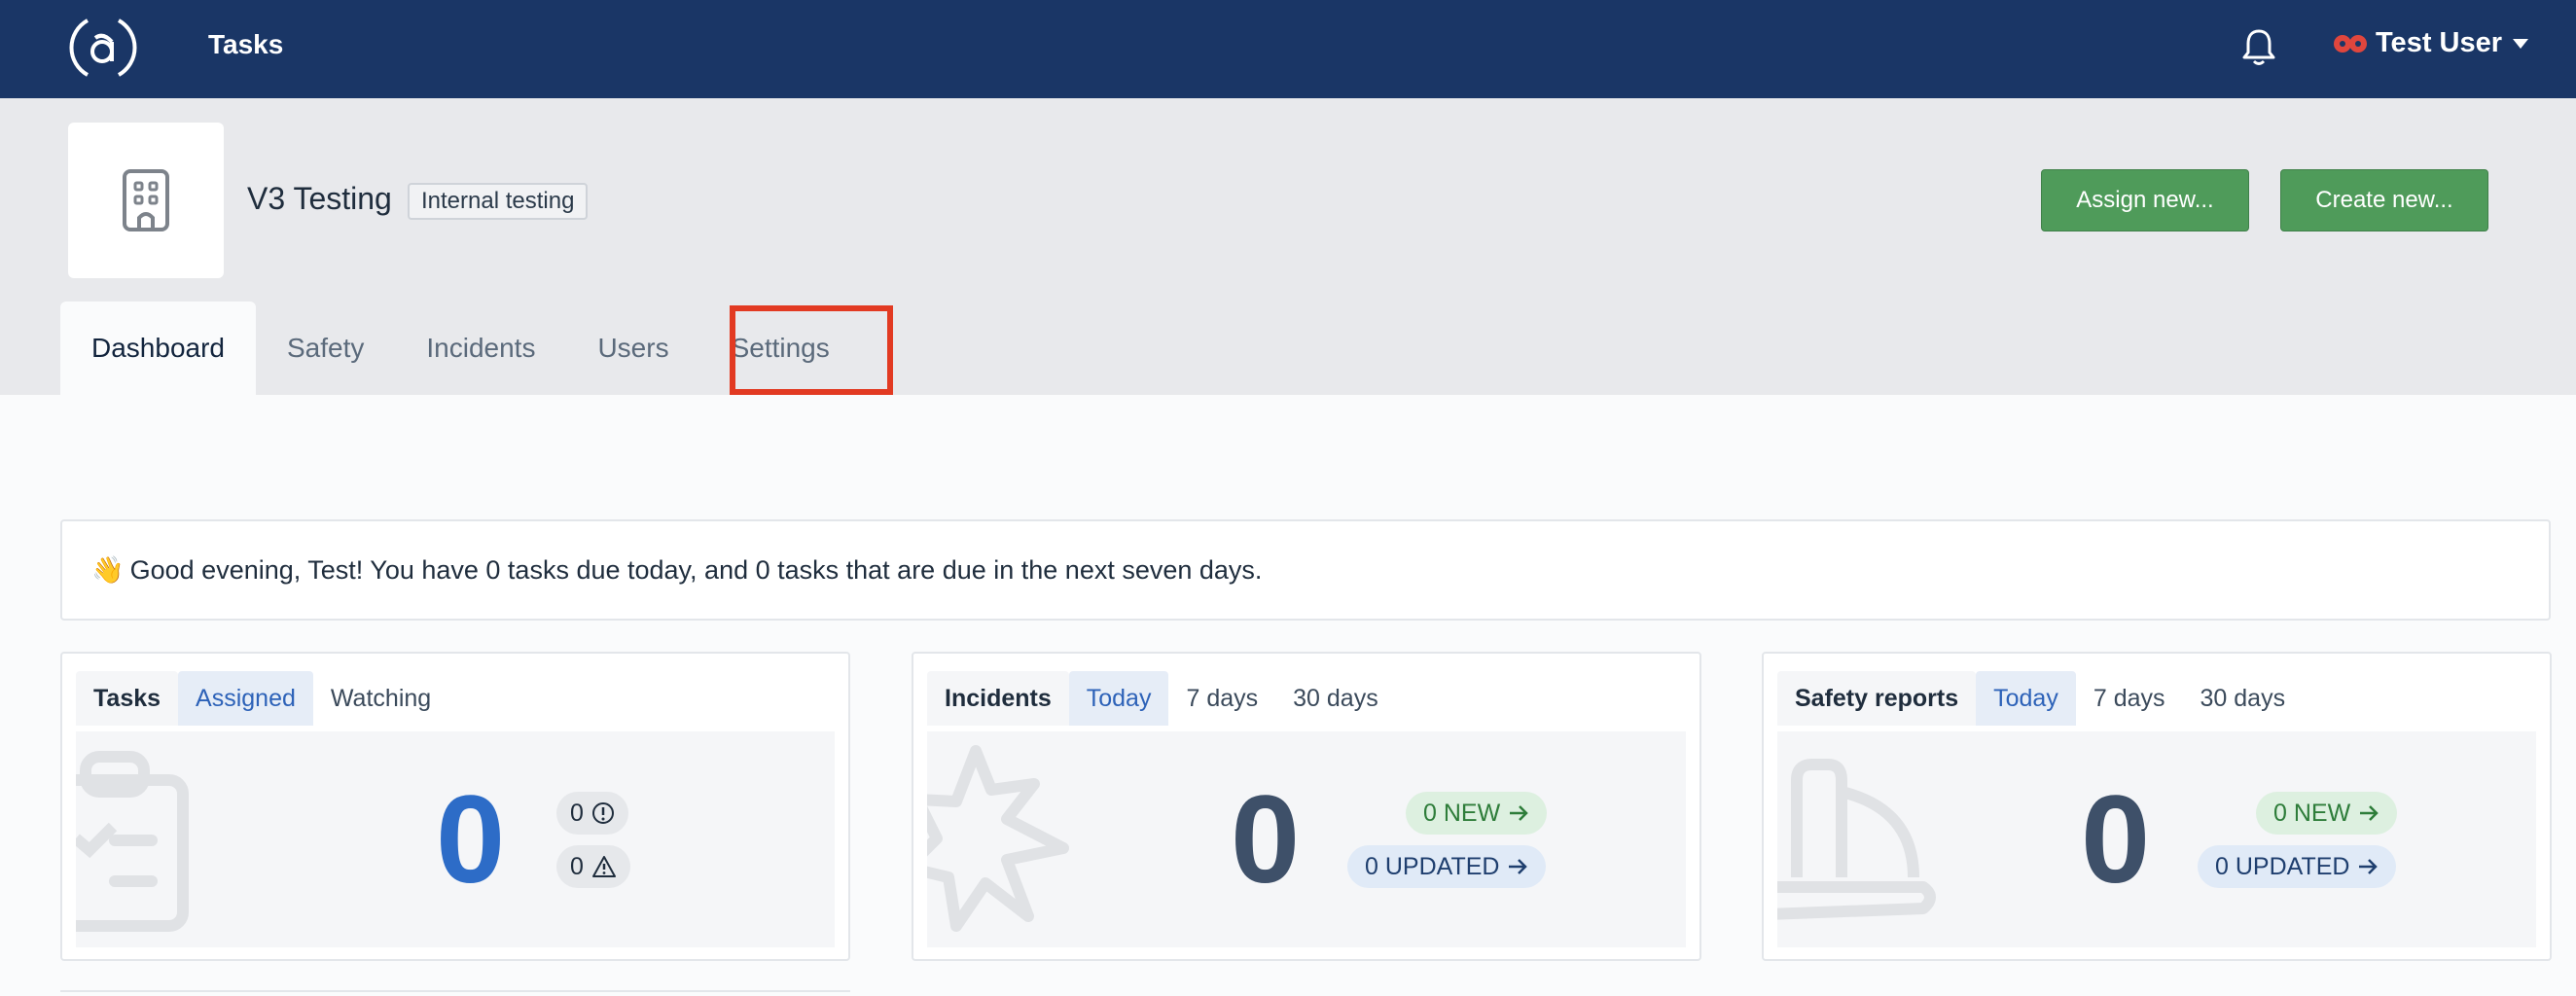 Image resolution: width=2576 pixels, height=996 pixels. What do you see at coordinates (319, 198) in the screenshot?
I see `org-name: V3 Testing` at bounding box center [319, 198].